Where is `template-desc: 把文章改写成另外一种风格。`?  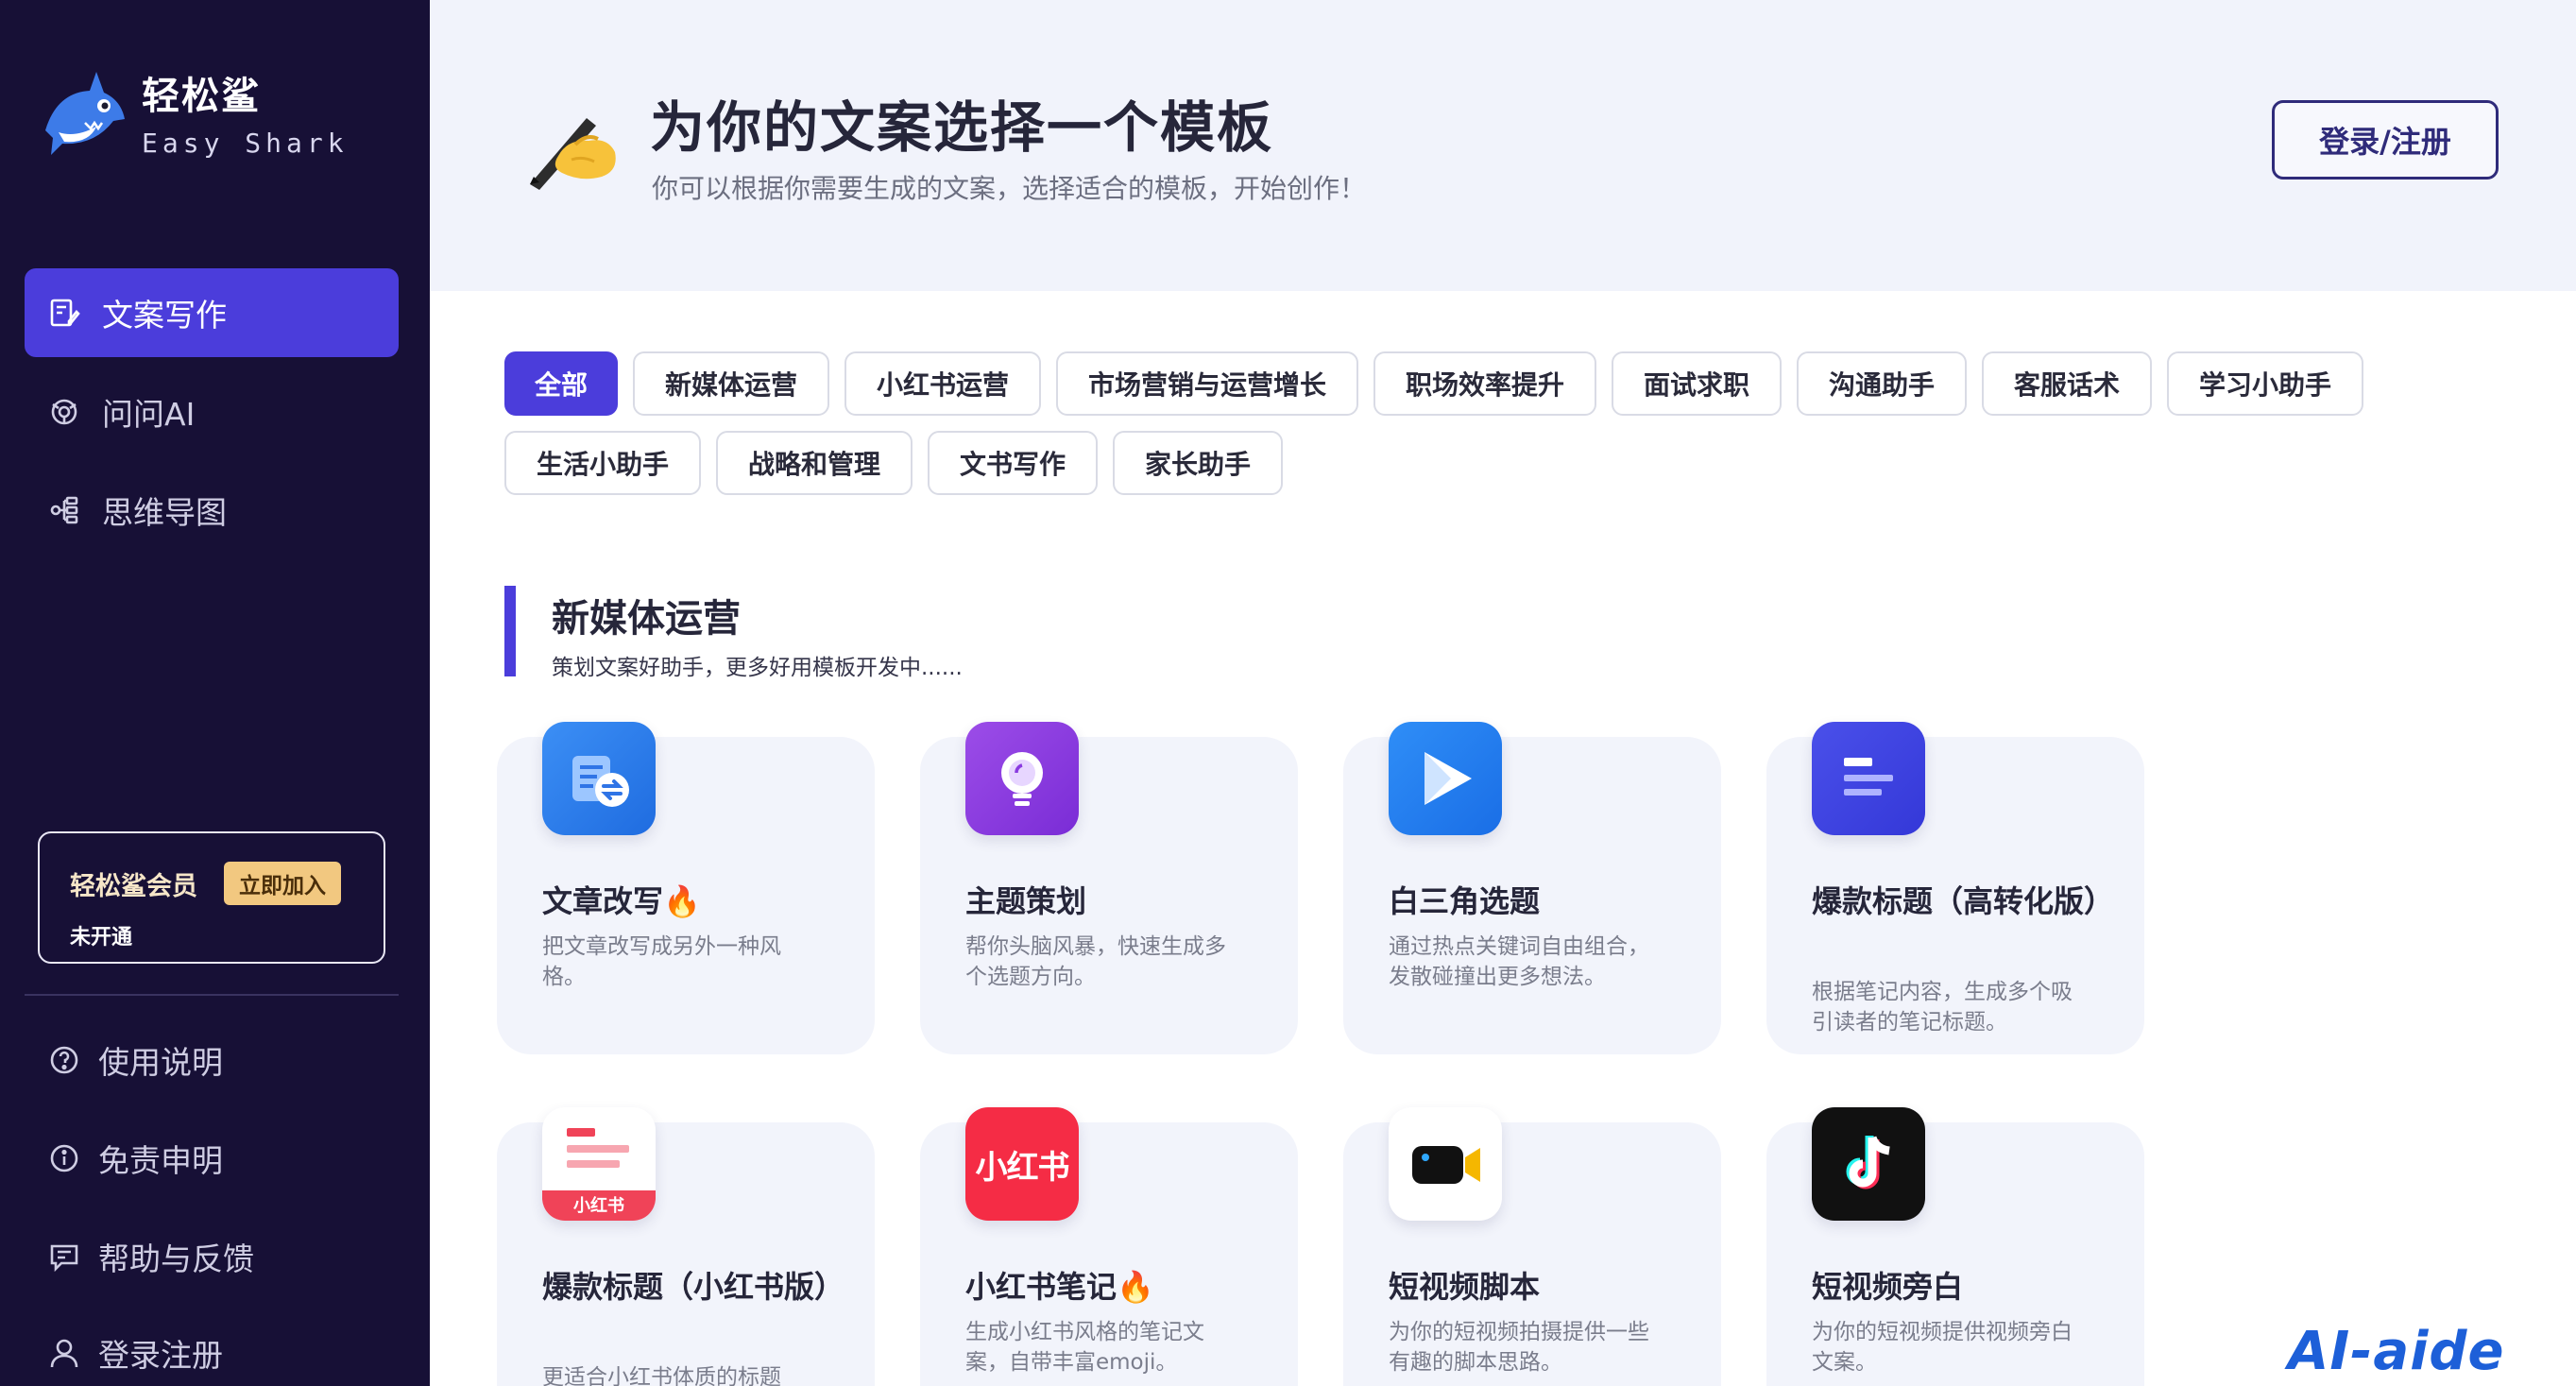
template-desc: 把文章改写成另外一种风格。 is located at coordinates (662, 962).